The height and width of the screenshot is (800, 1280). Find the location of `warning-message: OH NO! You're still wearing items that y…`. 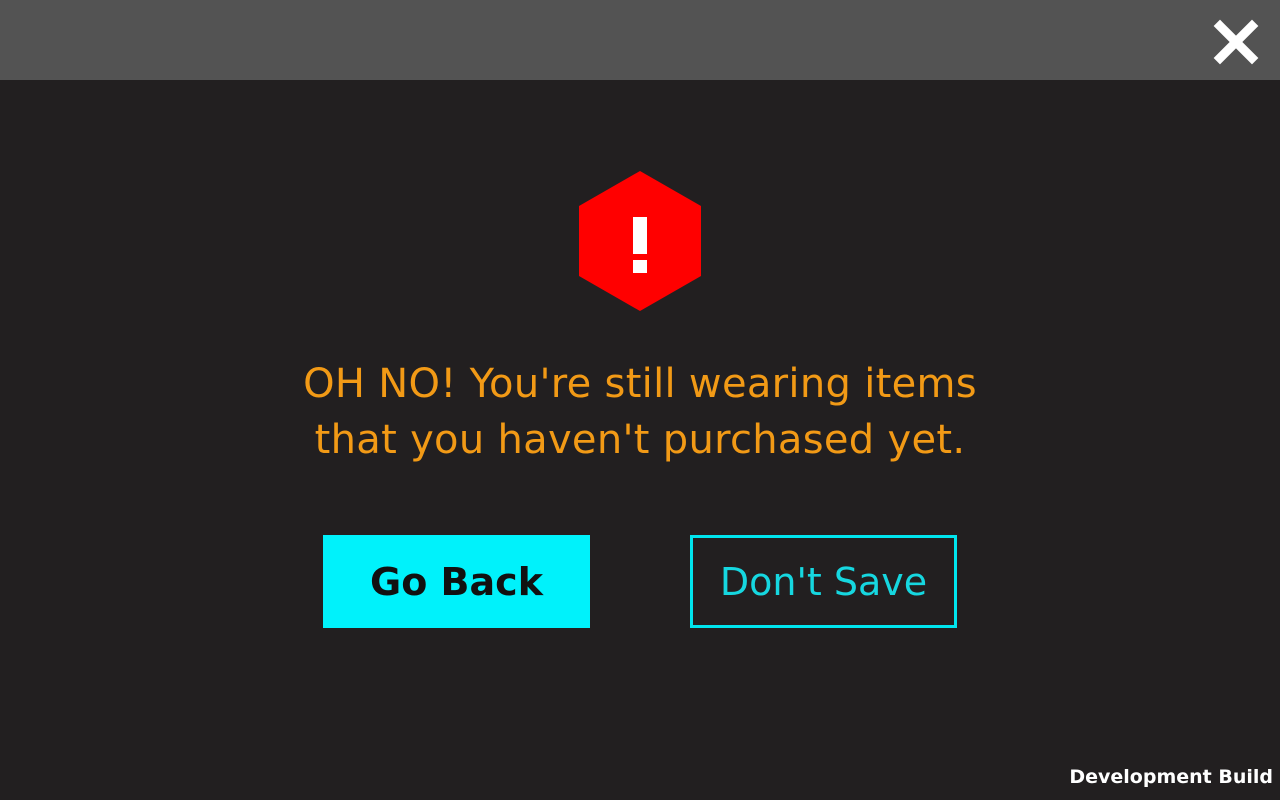

warning-message: OH NO! You're still wearing items that y… is located at coordinates (640, 412).